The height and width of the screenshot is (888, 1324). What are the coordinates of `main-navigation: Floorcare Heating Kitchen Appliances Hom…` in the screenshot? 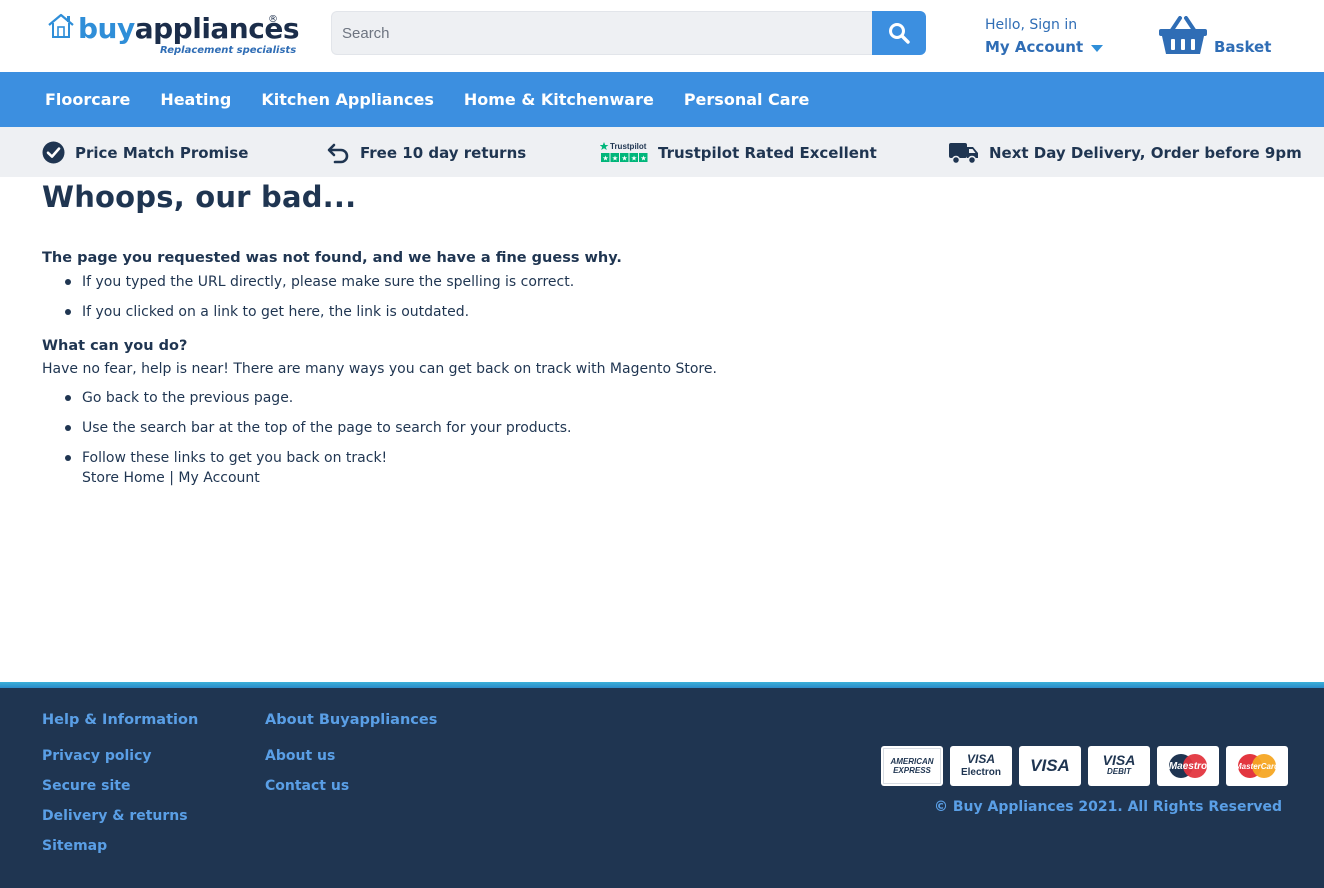 It's located at (662, 99).